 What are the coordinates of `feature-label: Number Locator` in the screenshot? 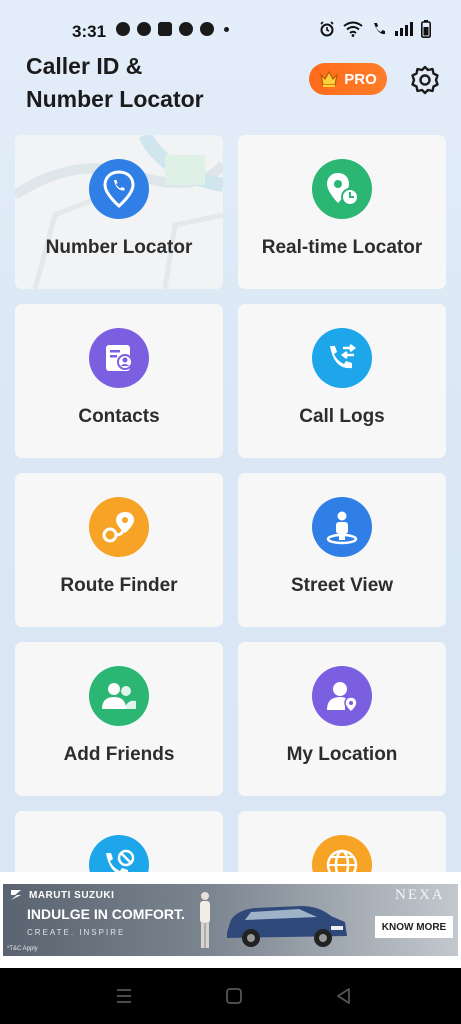 It's located at (119, 247).